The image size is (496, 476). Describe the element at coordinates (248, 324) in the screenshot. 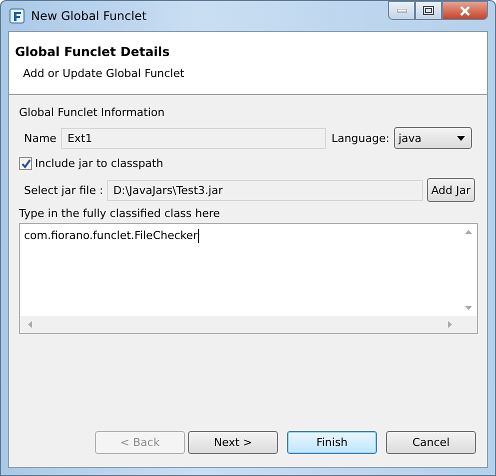

I see `horizontal-scrollbar` at that location.